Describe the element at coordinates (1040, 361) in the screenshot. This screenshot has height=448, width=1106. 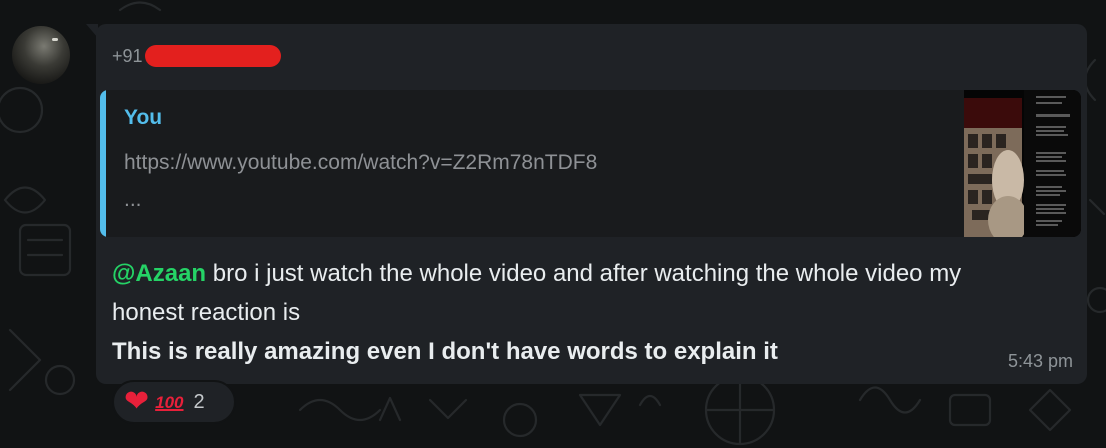
I see `message-timestamp: 5:43 pm` at that location.